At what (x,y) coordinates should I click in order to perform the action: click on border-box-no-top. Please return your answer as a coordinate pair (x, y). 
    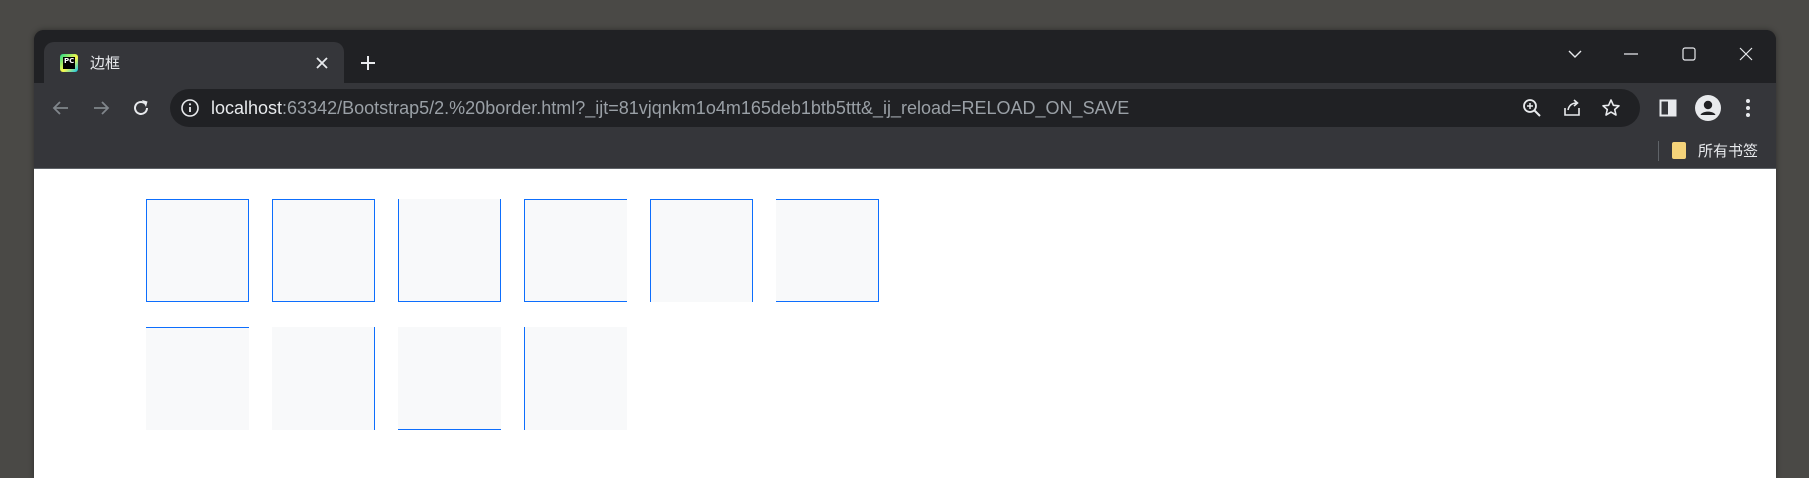
    Looking at the image, I should click on (449, 250).